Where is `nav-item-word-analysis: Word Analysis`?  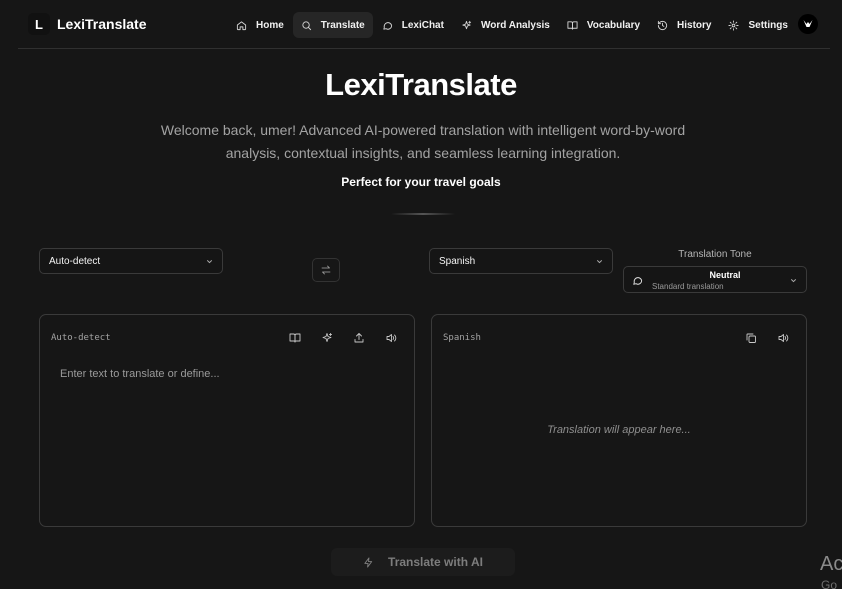 nav-item-word-analysis: Word Analysis is located at coordinates (505, 25).